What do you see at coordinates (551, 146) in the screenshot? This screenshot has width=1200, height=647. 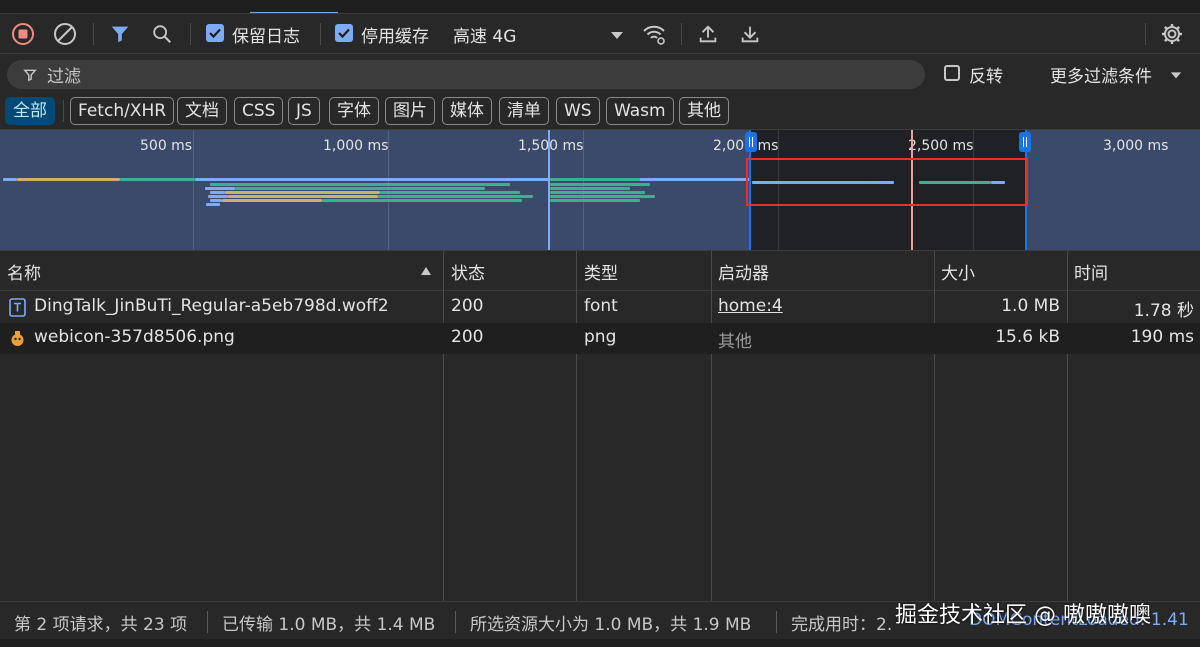 I see `overview-tick-label: 1,500 ms` at bounding box center [551, 146].